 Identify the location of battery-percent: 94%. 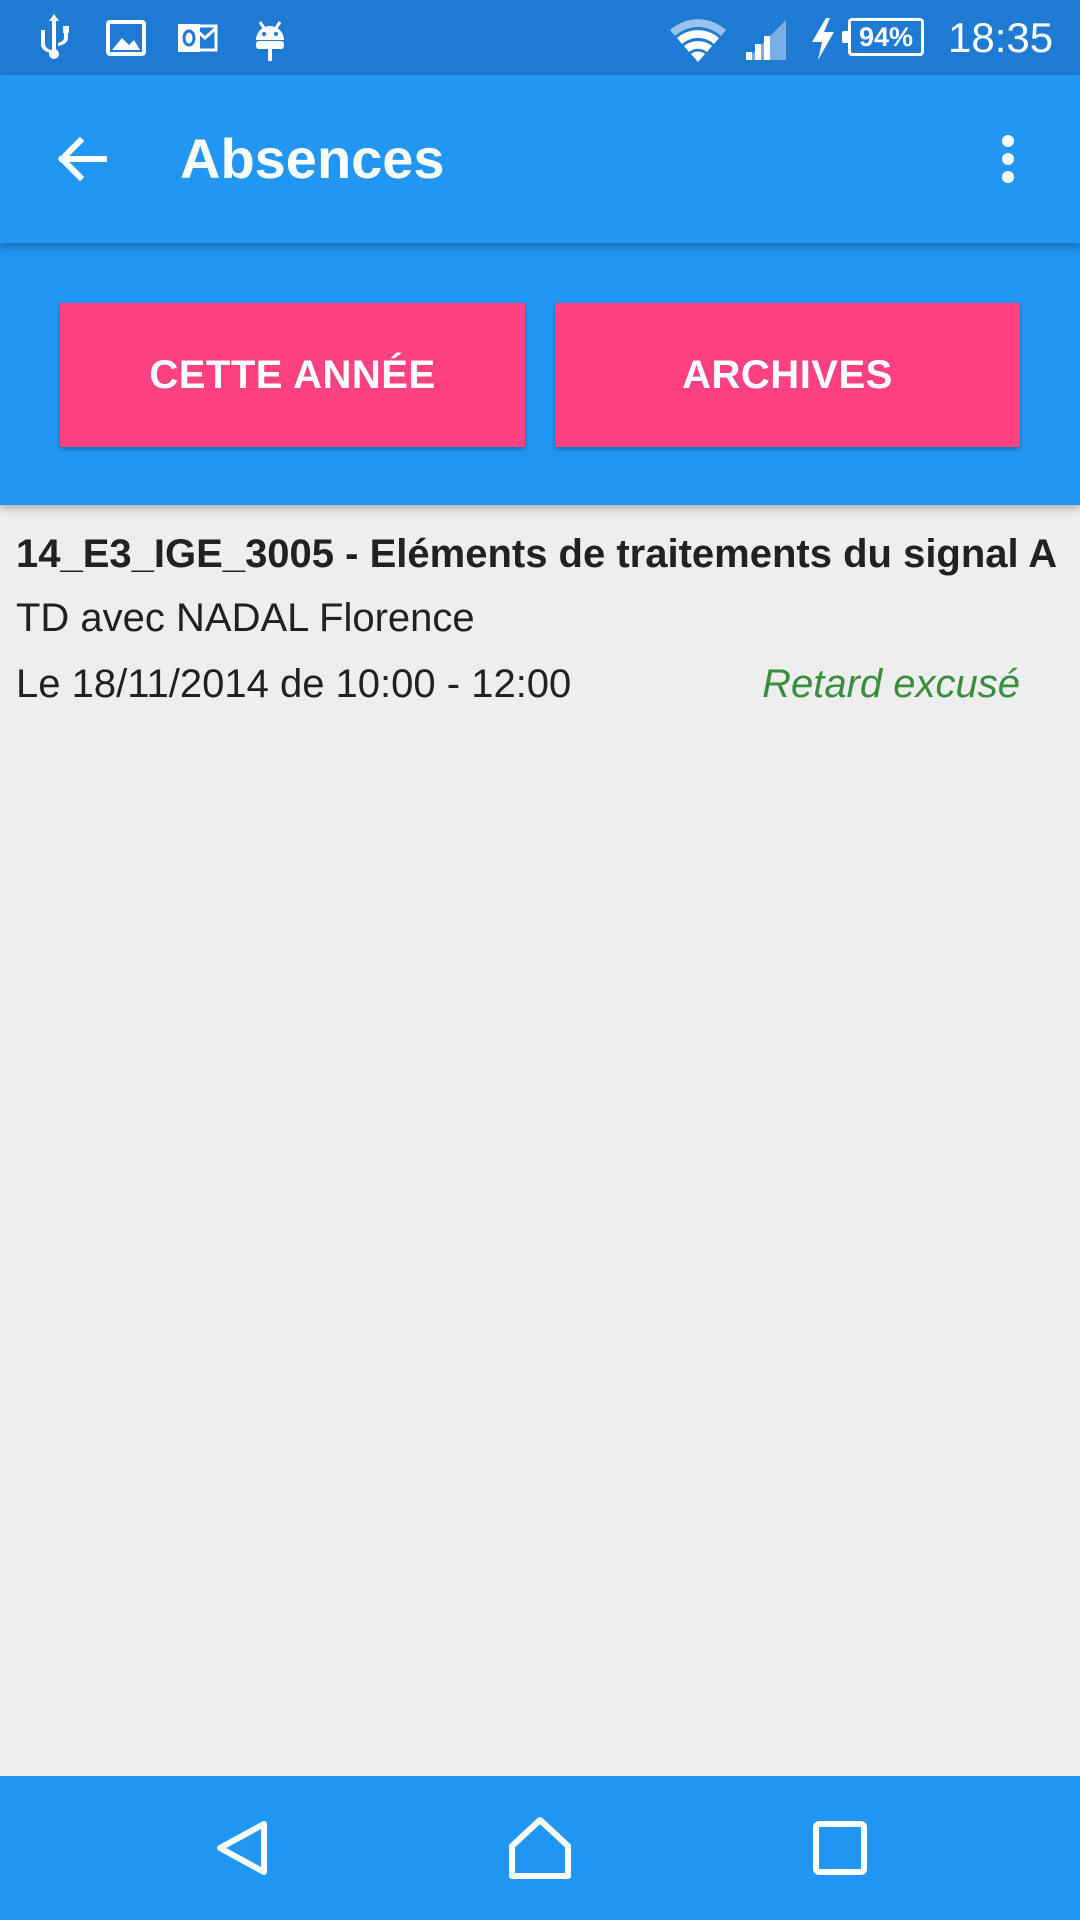
(886, 37).